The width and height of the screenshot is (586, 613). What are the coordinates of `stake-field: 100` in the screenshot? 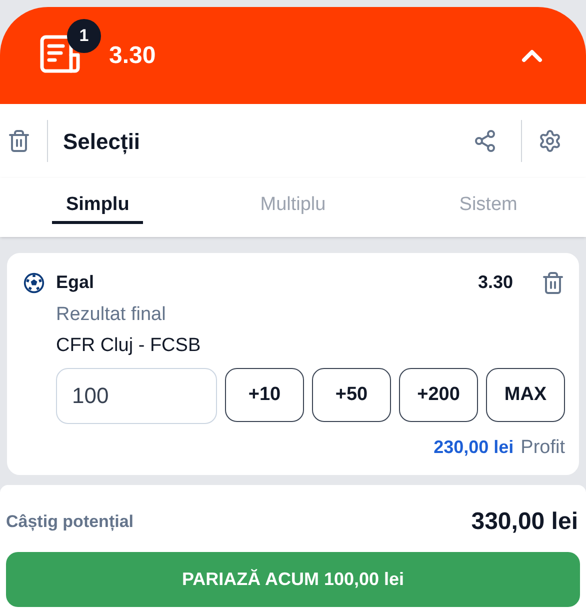 It's located at (136, 396).